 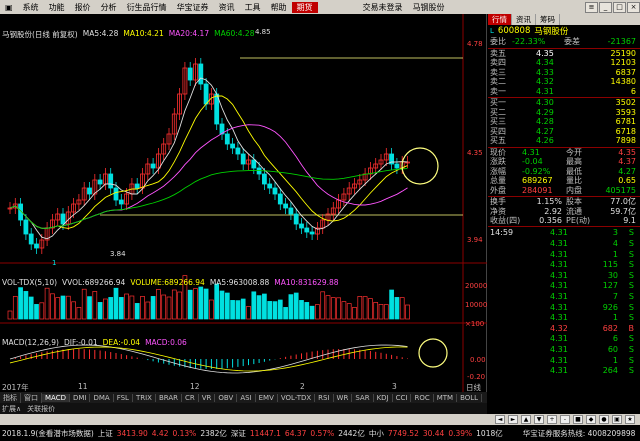 What do you see at coordinates (376, 433) in the screenshot?
I see `zx-label: 中小` at bounding box center [376, 433].